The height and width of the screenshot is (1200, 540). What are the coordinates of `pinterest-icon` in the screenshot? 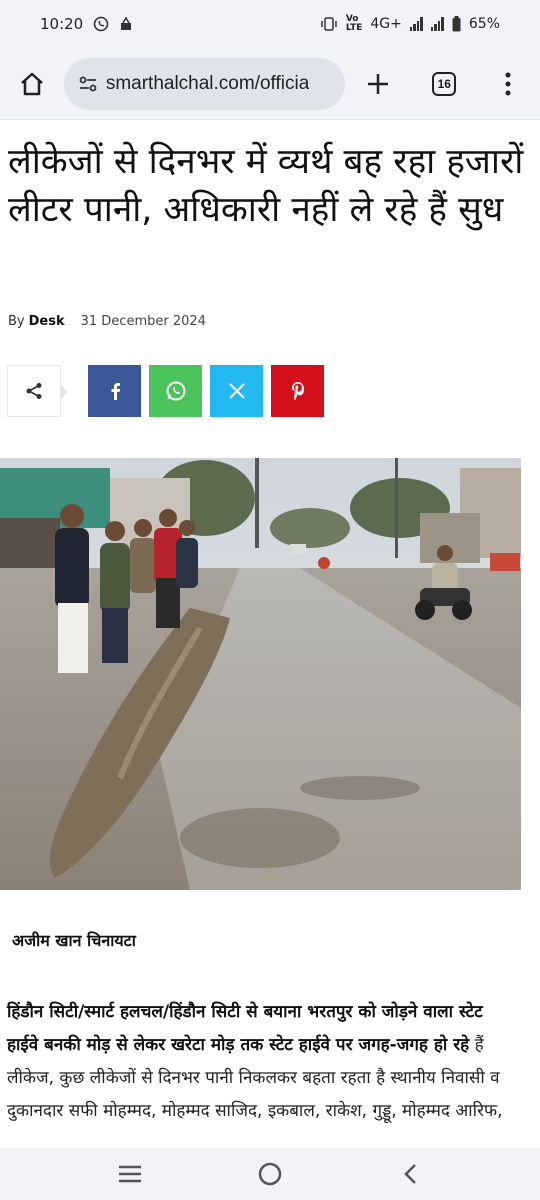 It's located at (297, 391).